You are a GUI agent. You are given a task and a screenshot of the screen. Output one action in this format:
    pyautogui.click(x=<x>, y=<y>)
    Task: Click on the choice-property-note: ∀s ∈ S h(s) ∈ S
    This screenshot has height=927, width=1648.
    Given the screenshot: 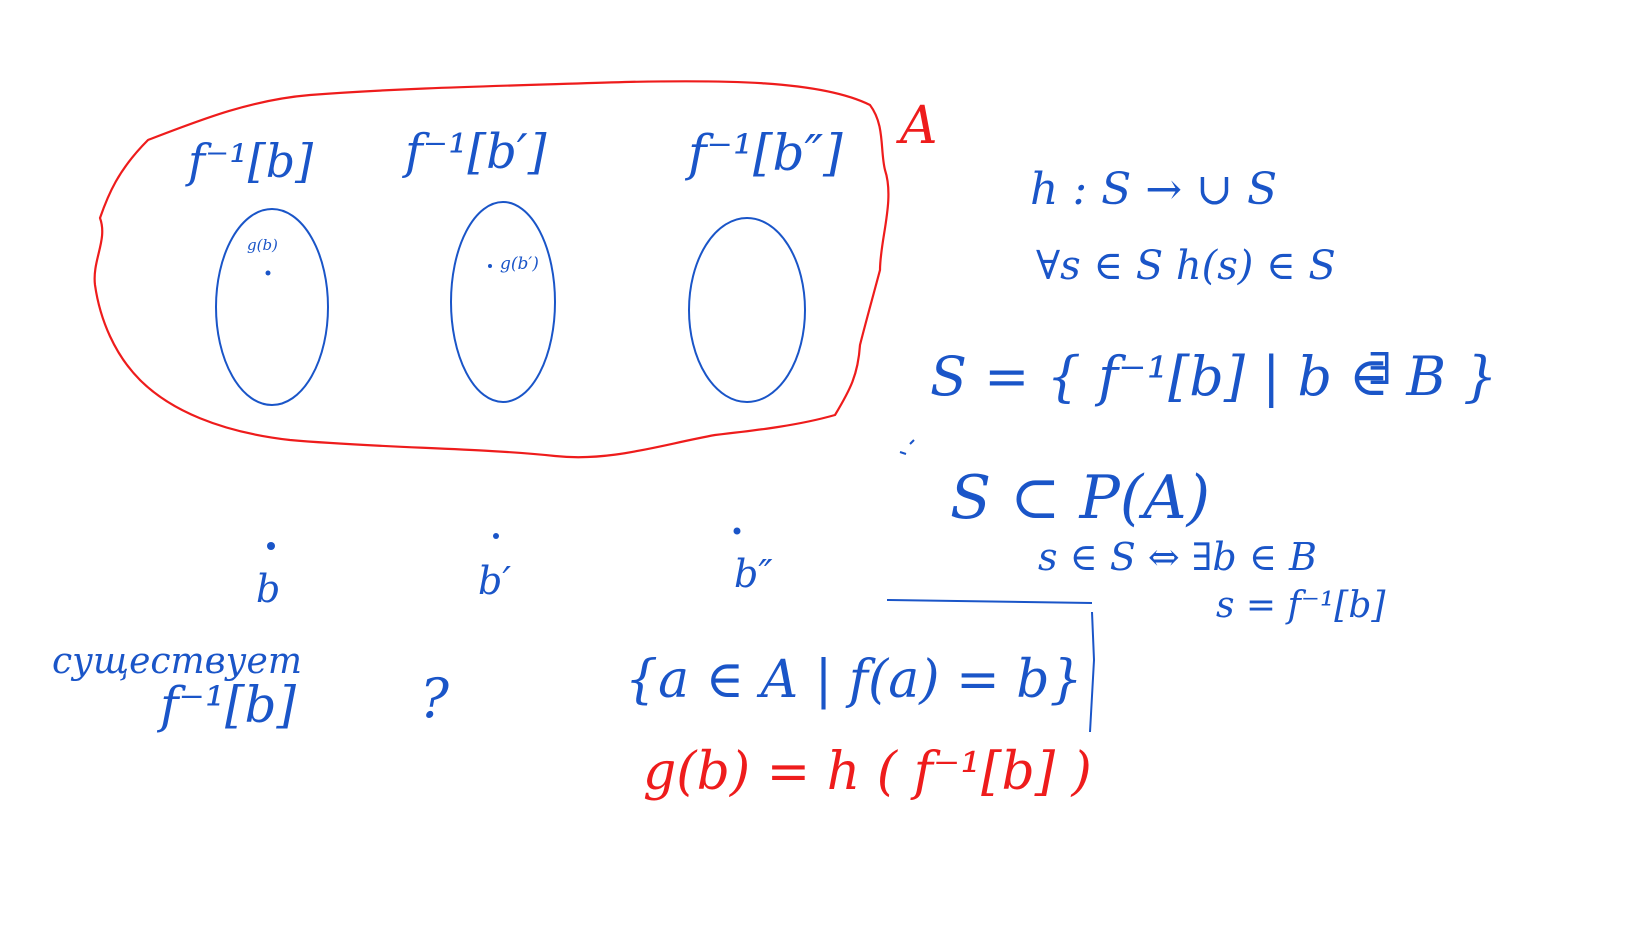 What is the action you would take?
    pyautogui.click(x=1186, y=266)
    